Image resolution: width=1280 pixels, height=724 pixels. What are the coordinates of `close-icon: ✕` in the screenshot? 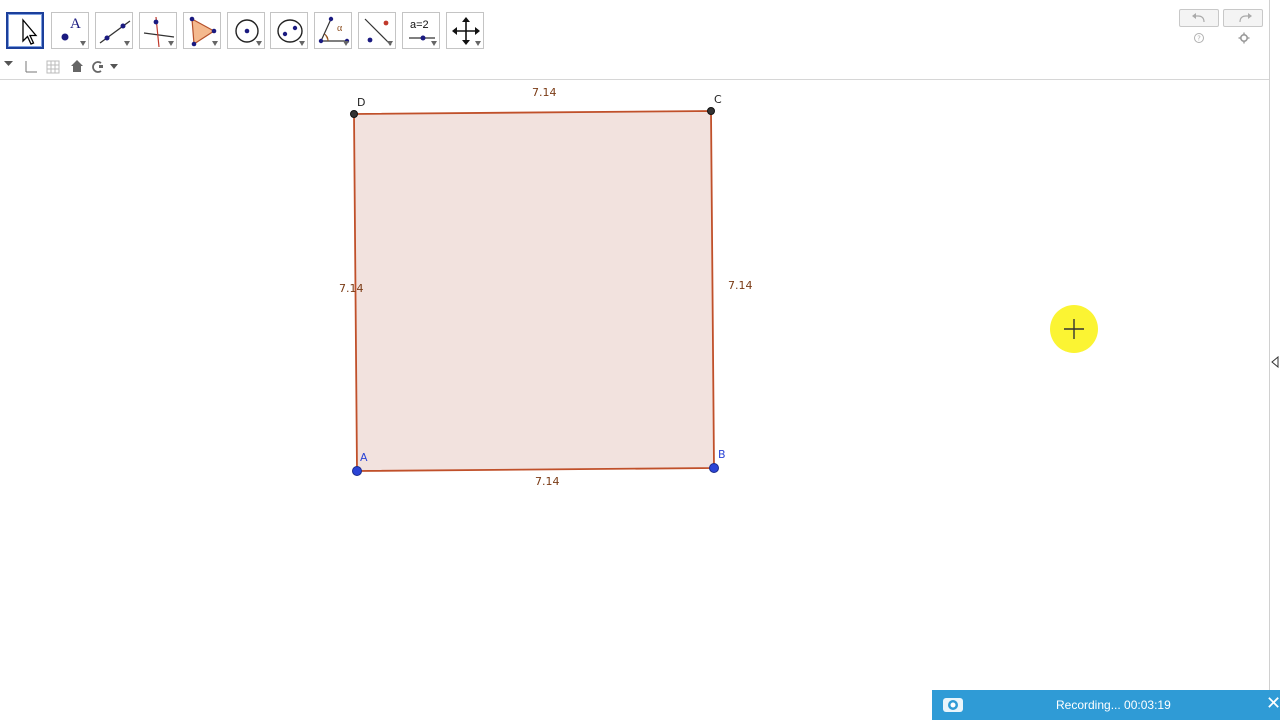 It's located at (1273, 704).